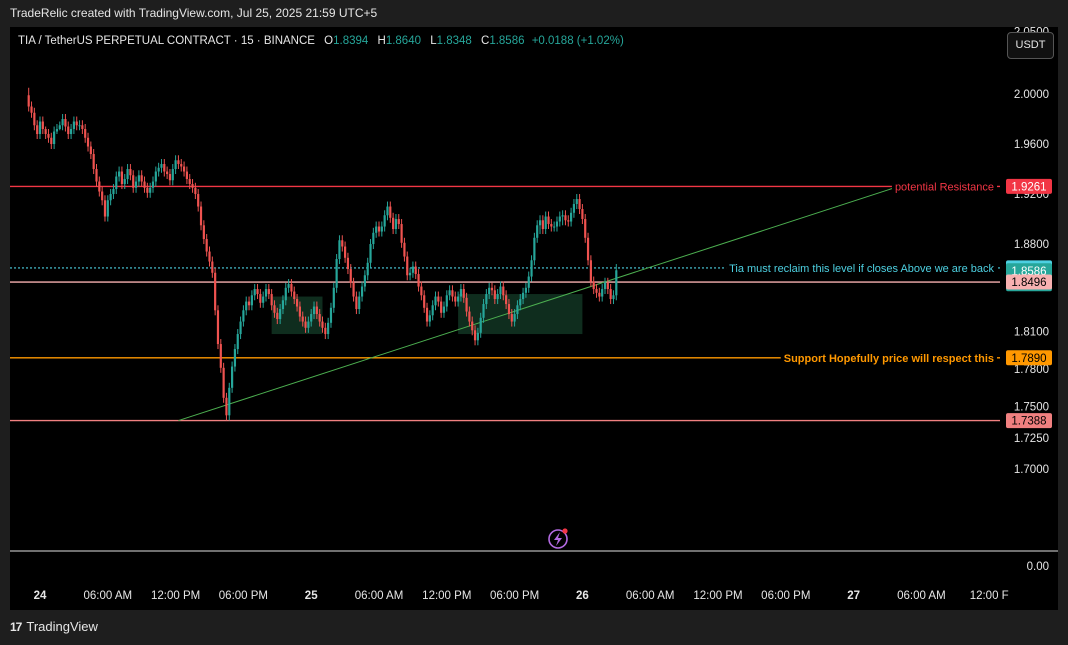 This screenshot has height=645, width=1068. What do you see at coordinates (514, 596) in the screenshot?
I see `x-tick-label: 06:00 PM` at bounding box center [514, 596].